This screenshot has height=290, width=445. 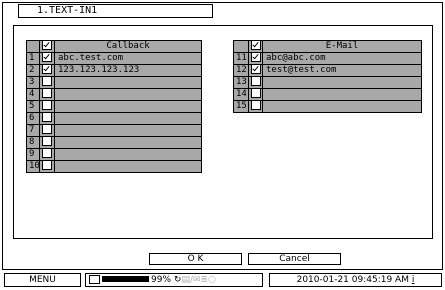 What do you see at coordinates (204, 280) in the screenshot?
I see `speaker-icon: ≣` at bounding box center [204, 280].